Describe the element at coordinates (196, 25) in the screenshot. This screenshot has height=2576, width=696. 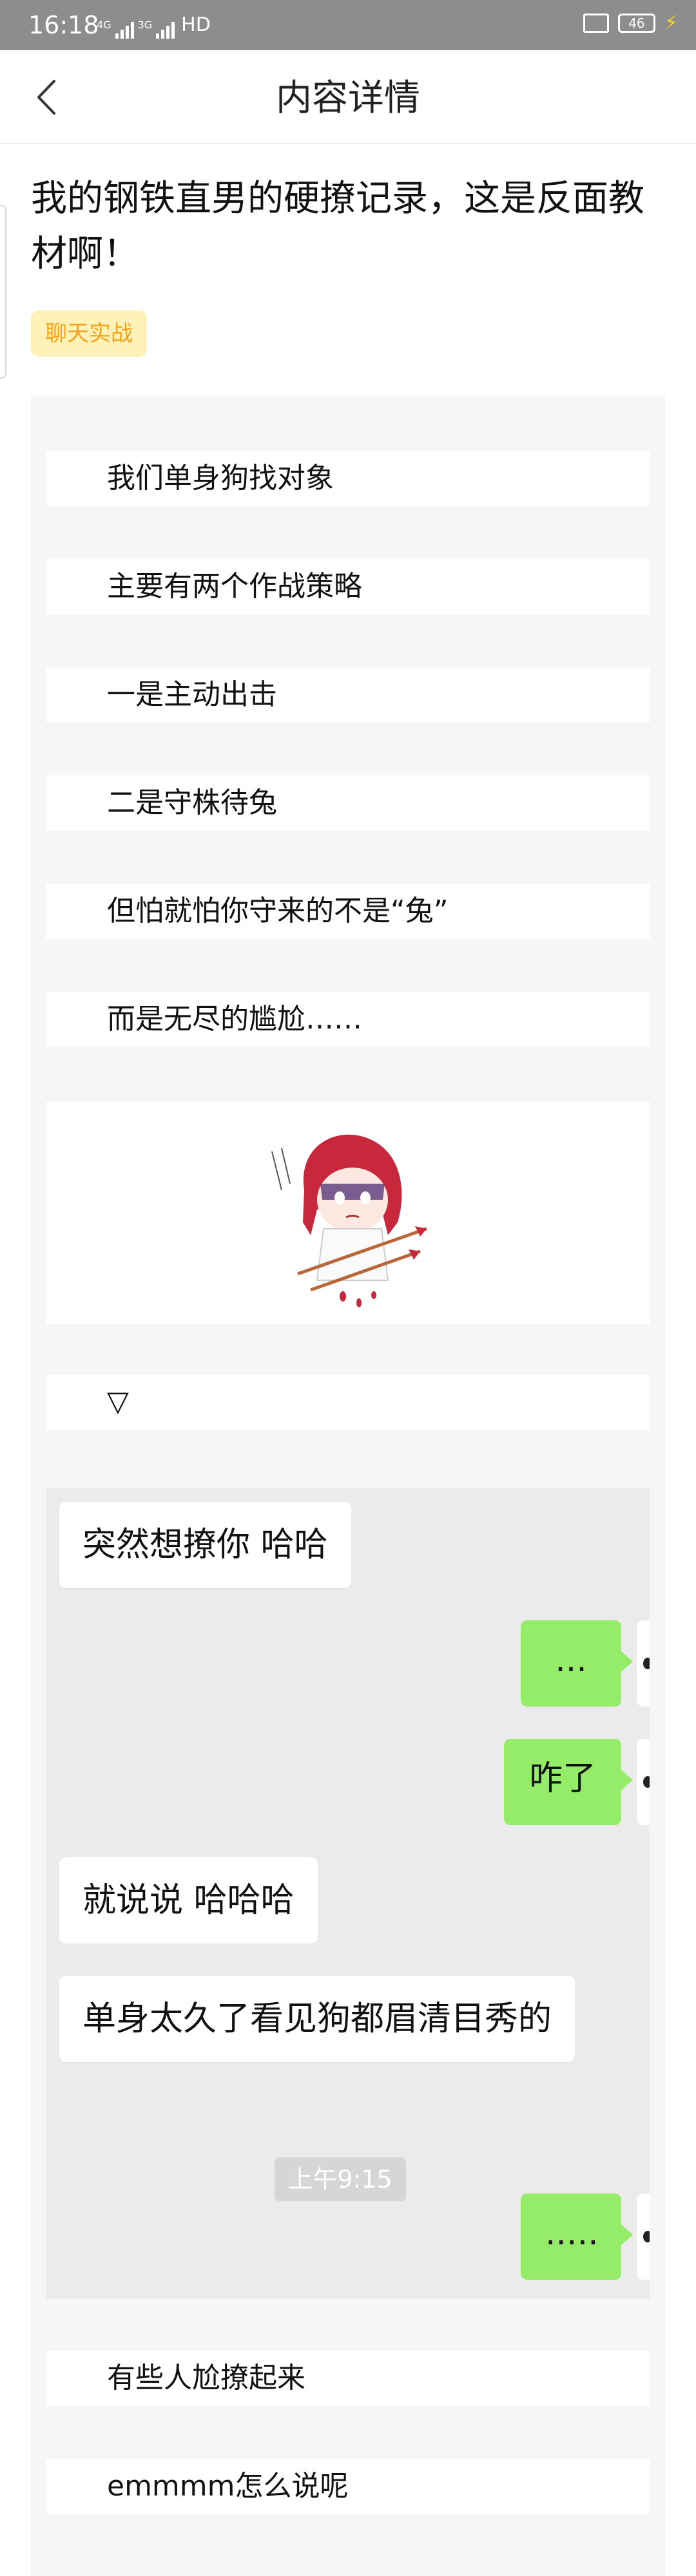
I see `hd-label: HD` at that location.